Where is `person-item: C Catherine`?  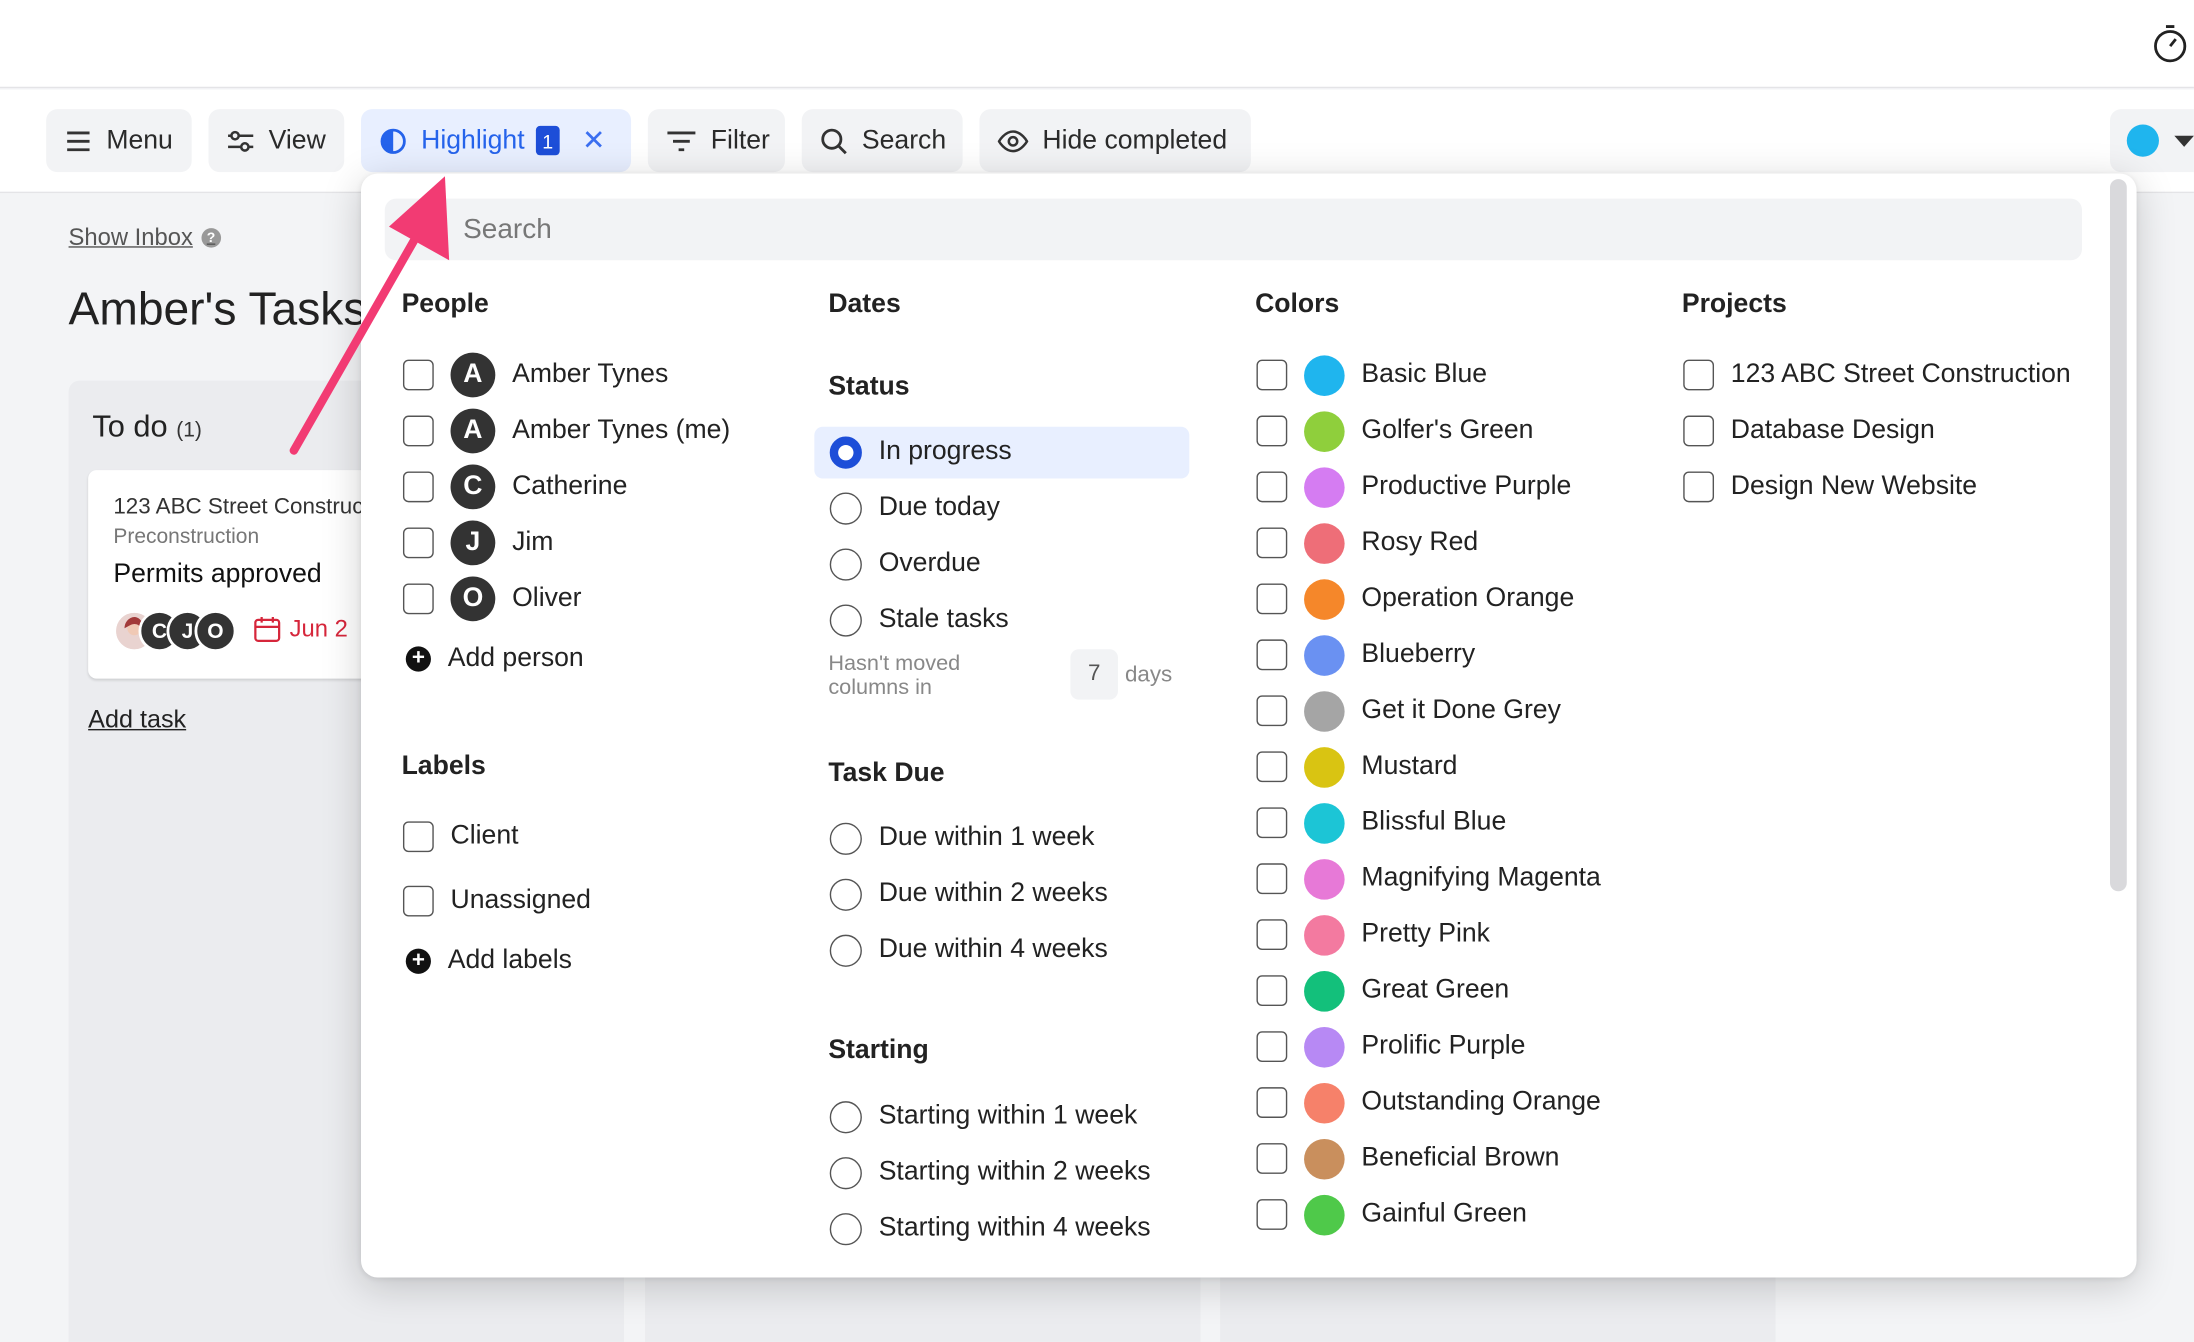 person-item: C Catherine is located at coordinates (514, 487).